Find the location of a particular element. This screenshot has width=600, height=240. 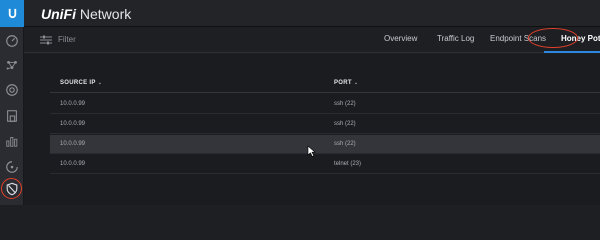

sidebar-item-statistics is located at coordinates (12, 141).